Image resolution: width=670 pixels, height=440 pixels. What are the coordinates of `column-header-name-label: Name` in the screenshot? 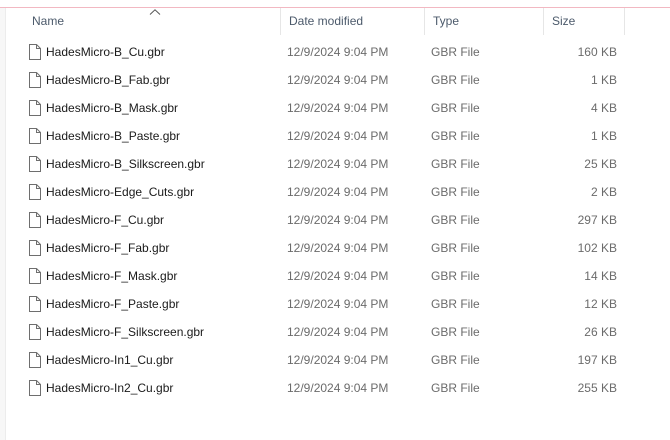 It's located at (48, 21).